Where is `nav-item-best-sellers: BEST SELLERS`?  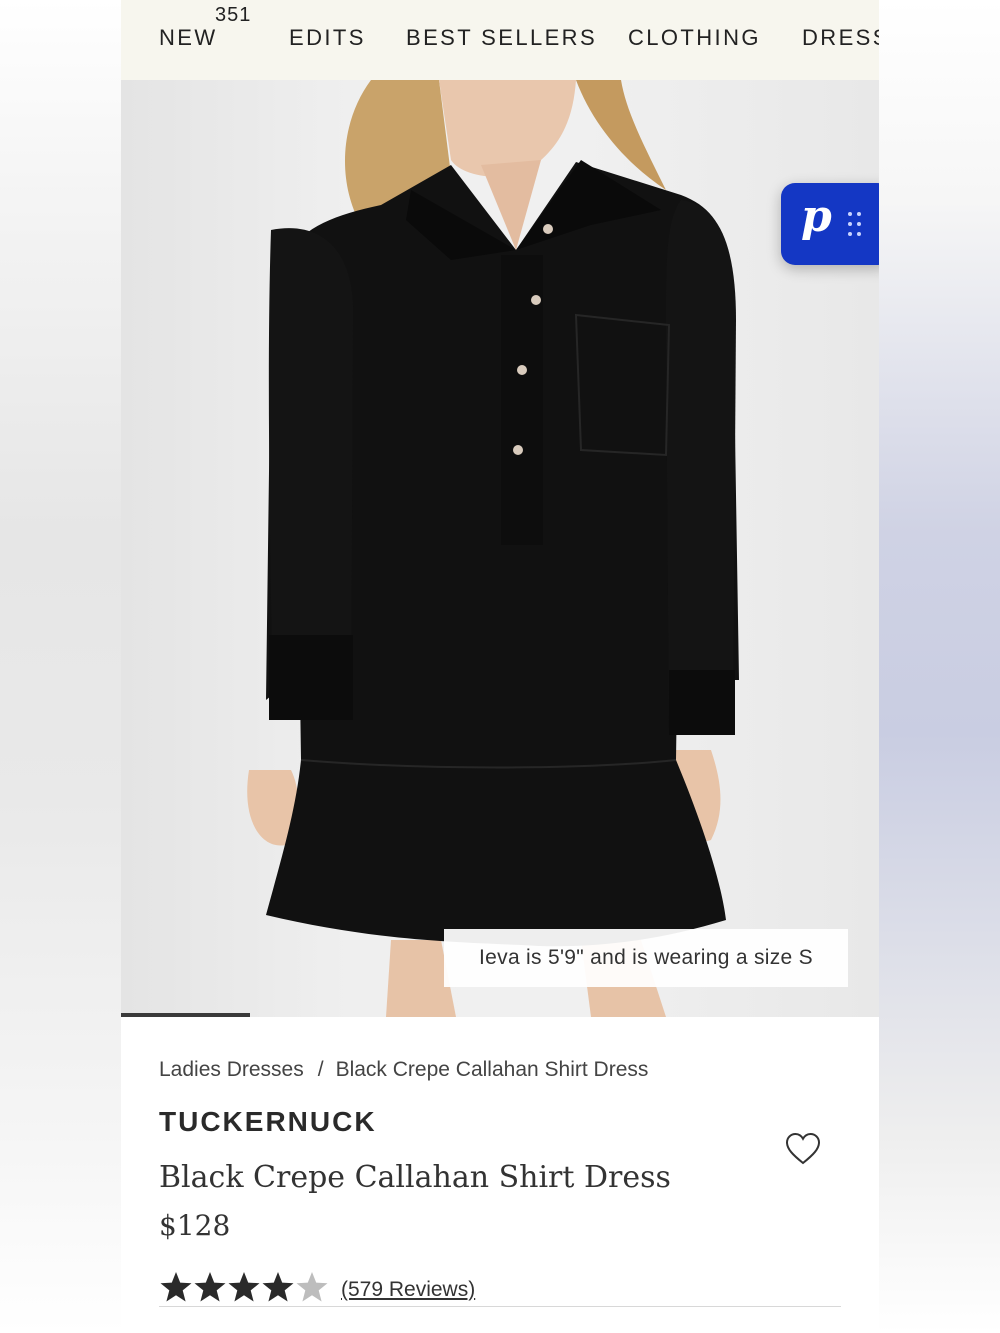
nav-item-best-sellers: BEST SELLERS is located at coordinates (501, 38).